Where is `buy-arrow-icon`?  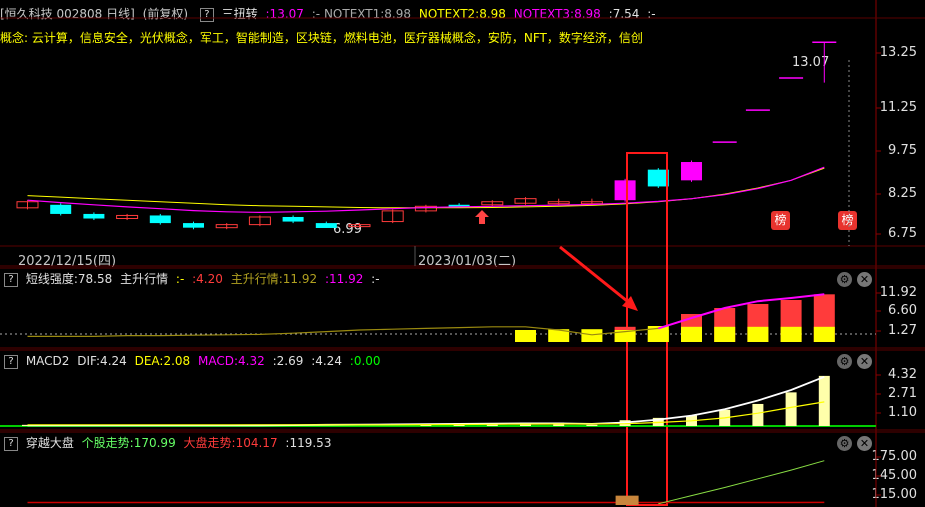
buy-arrow-icon is located at coordinates (482, 217).